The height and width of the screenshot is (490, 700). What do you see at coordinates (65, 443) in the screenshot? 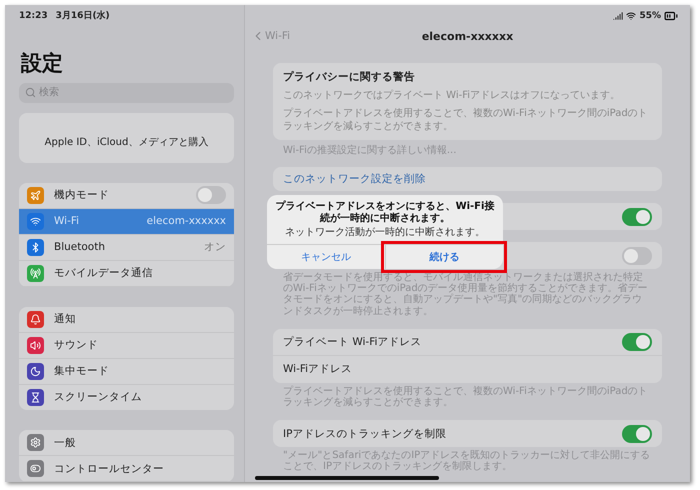
I see `item-label: 一般` at bounding box center [65, 443].